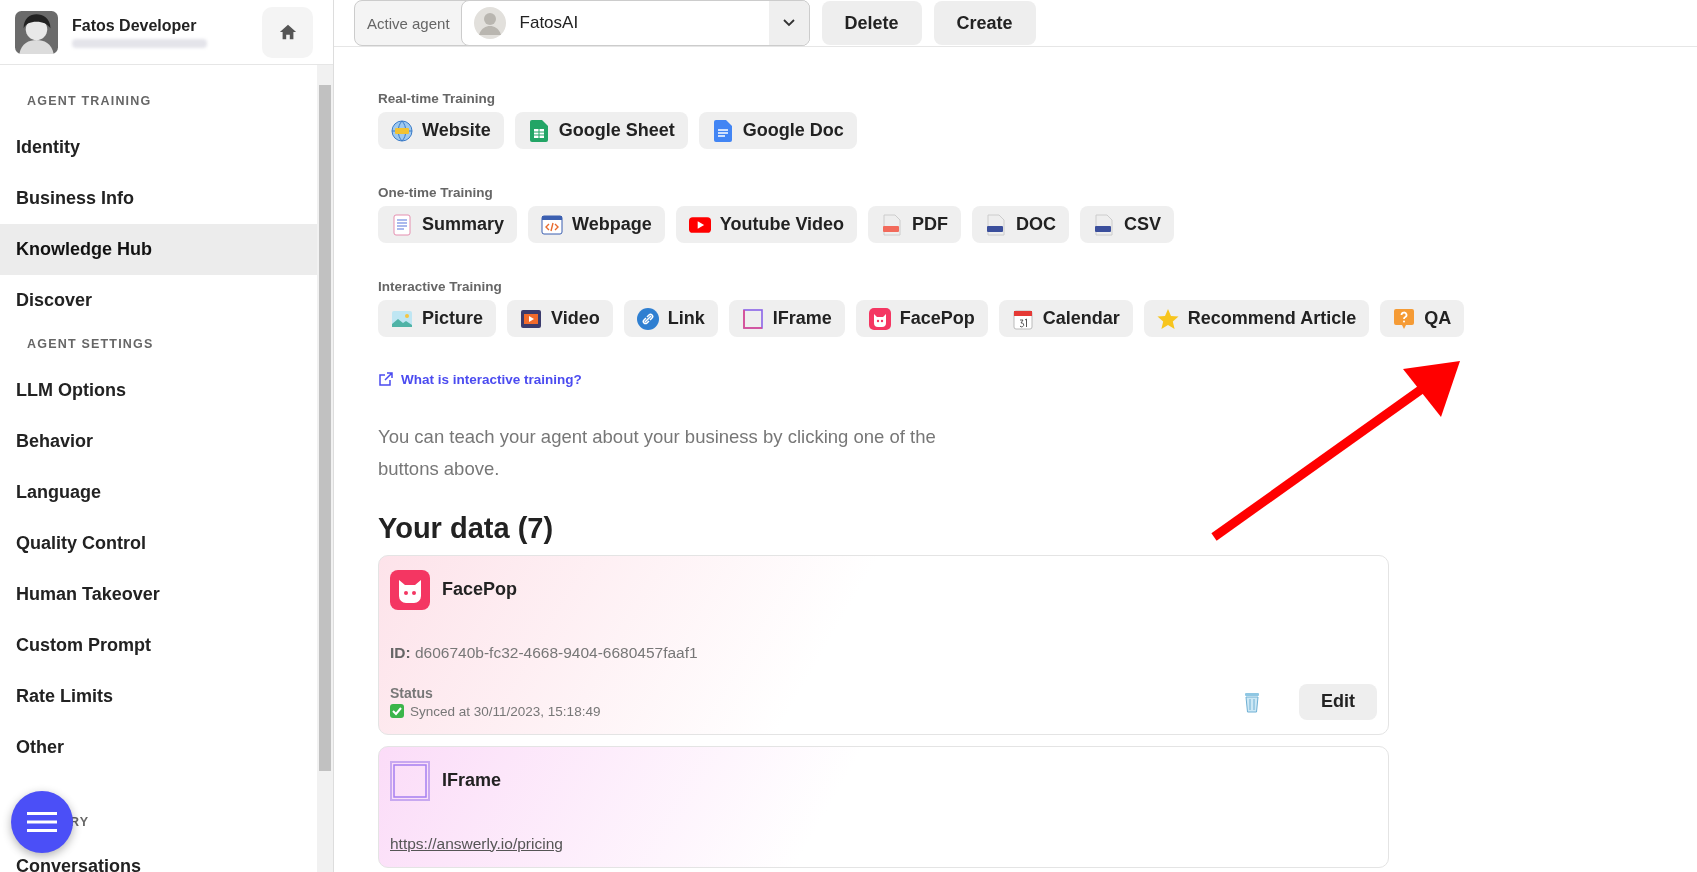 The image size is (1697, 872). Describe the element at coordinates (412, 692) in the screenshot. I see `status-label: Status` at that location.